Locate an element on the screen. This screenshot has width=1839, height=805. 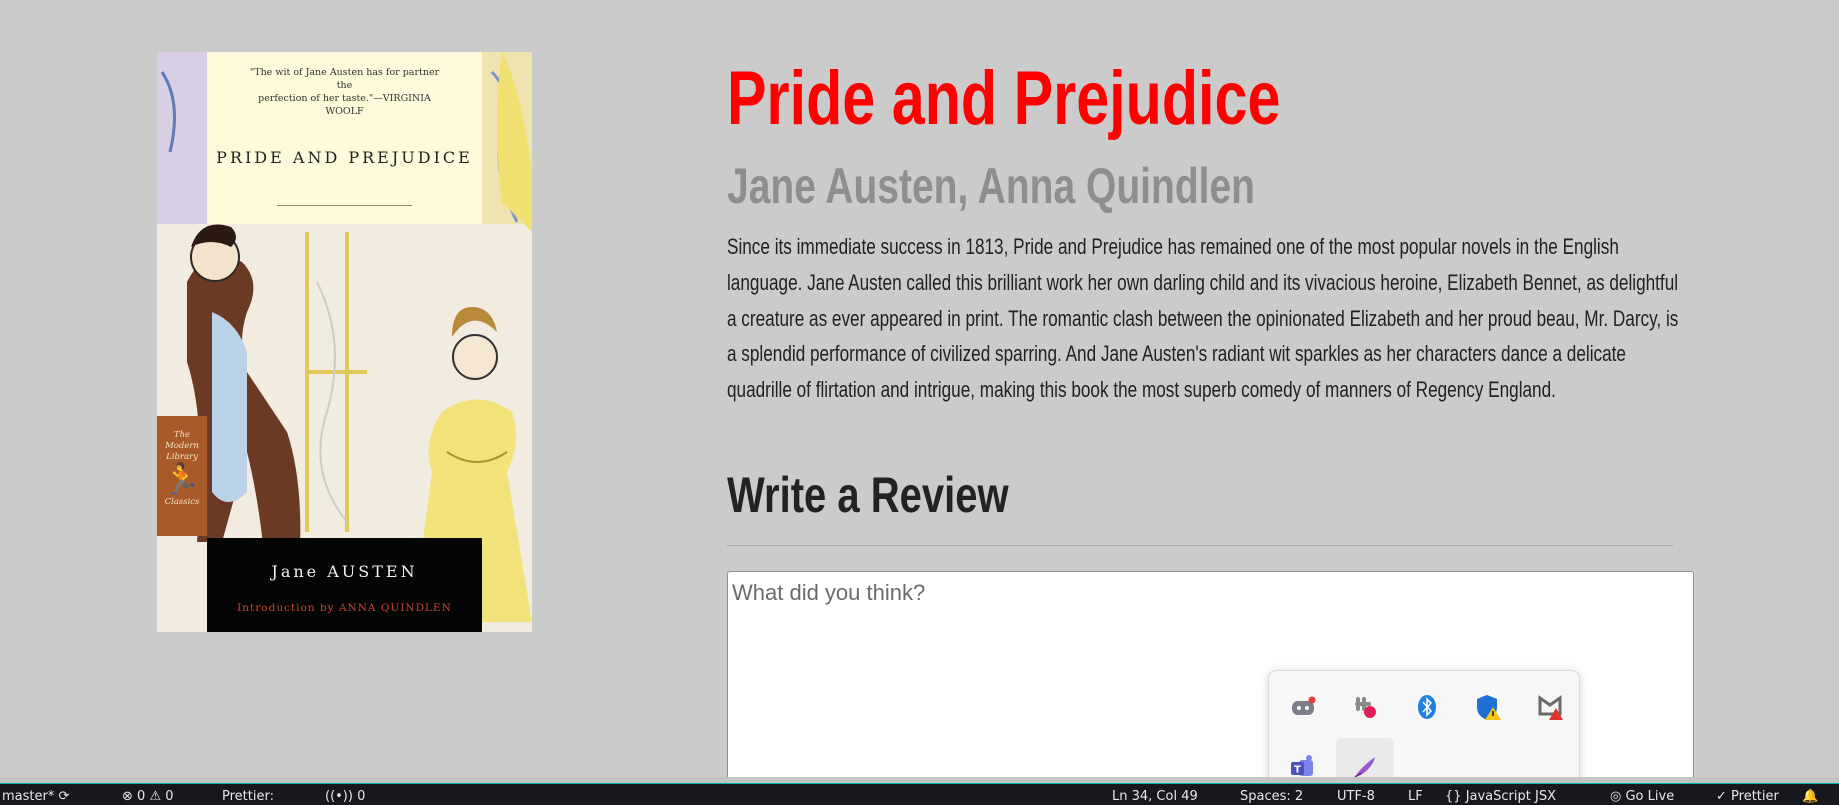
sync-icon: ⟳ is located at coordinates (64, 796).